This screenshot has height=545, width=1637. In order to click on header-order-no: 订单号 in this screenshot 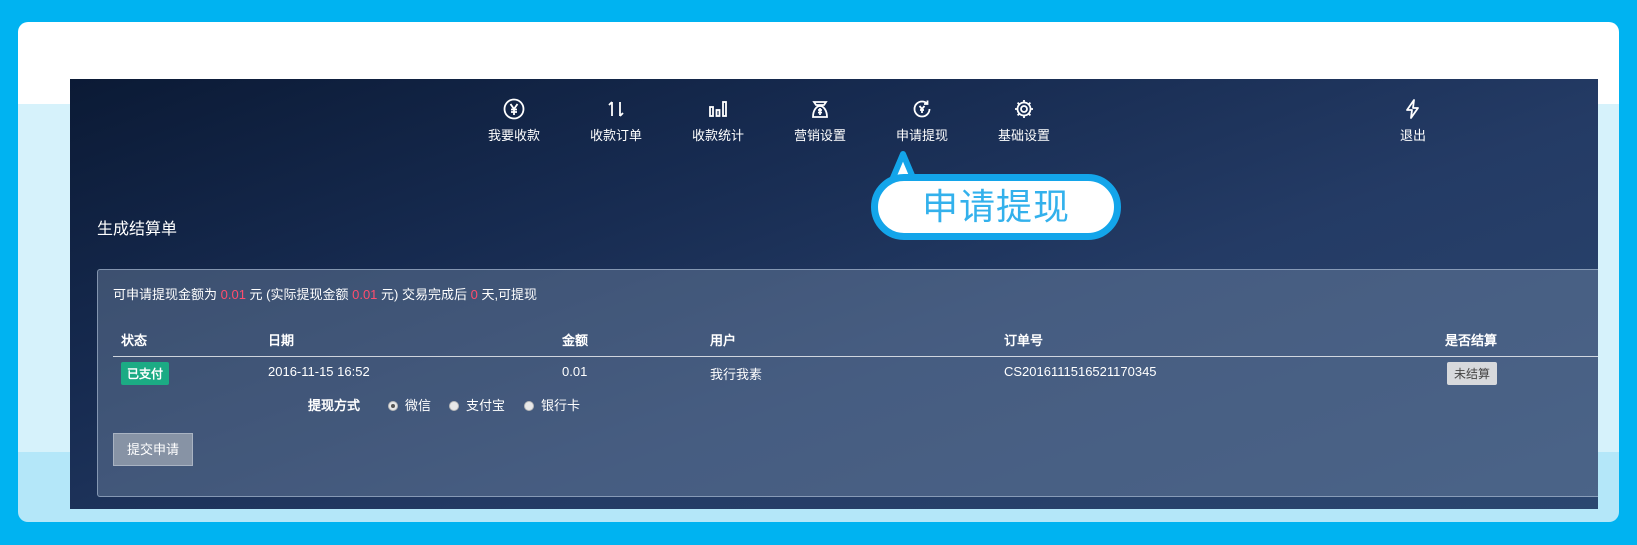, I will do `click(1024, 340)`.